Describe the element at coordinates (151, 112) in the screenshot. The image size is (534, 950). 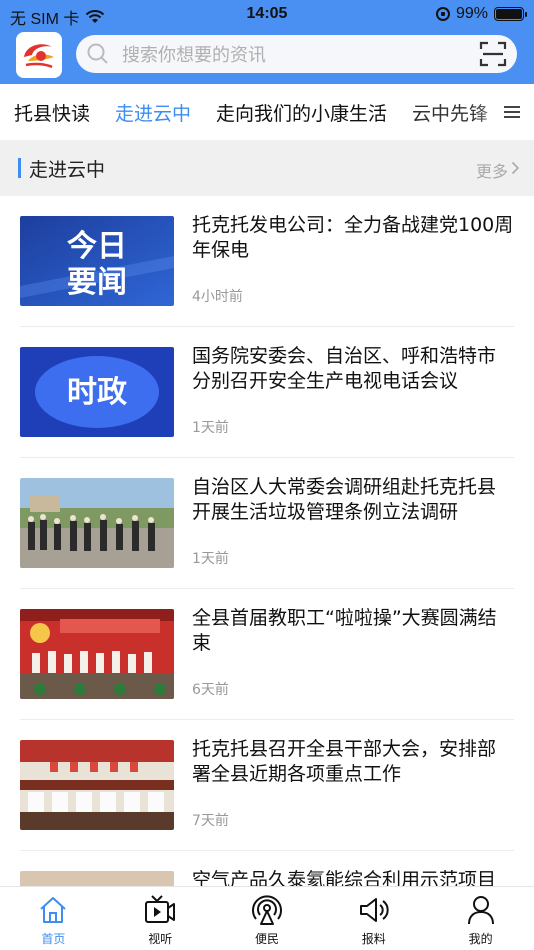
I see `tab-zoujin-yunzhong: 走进云中` at that location.